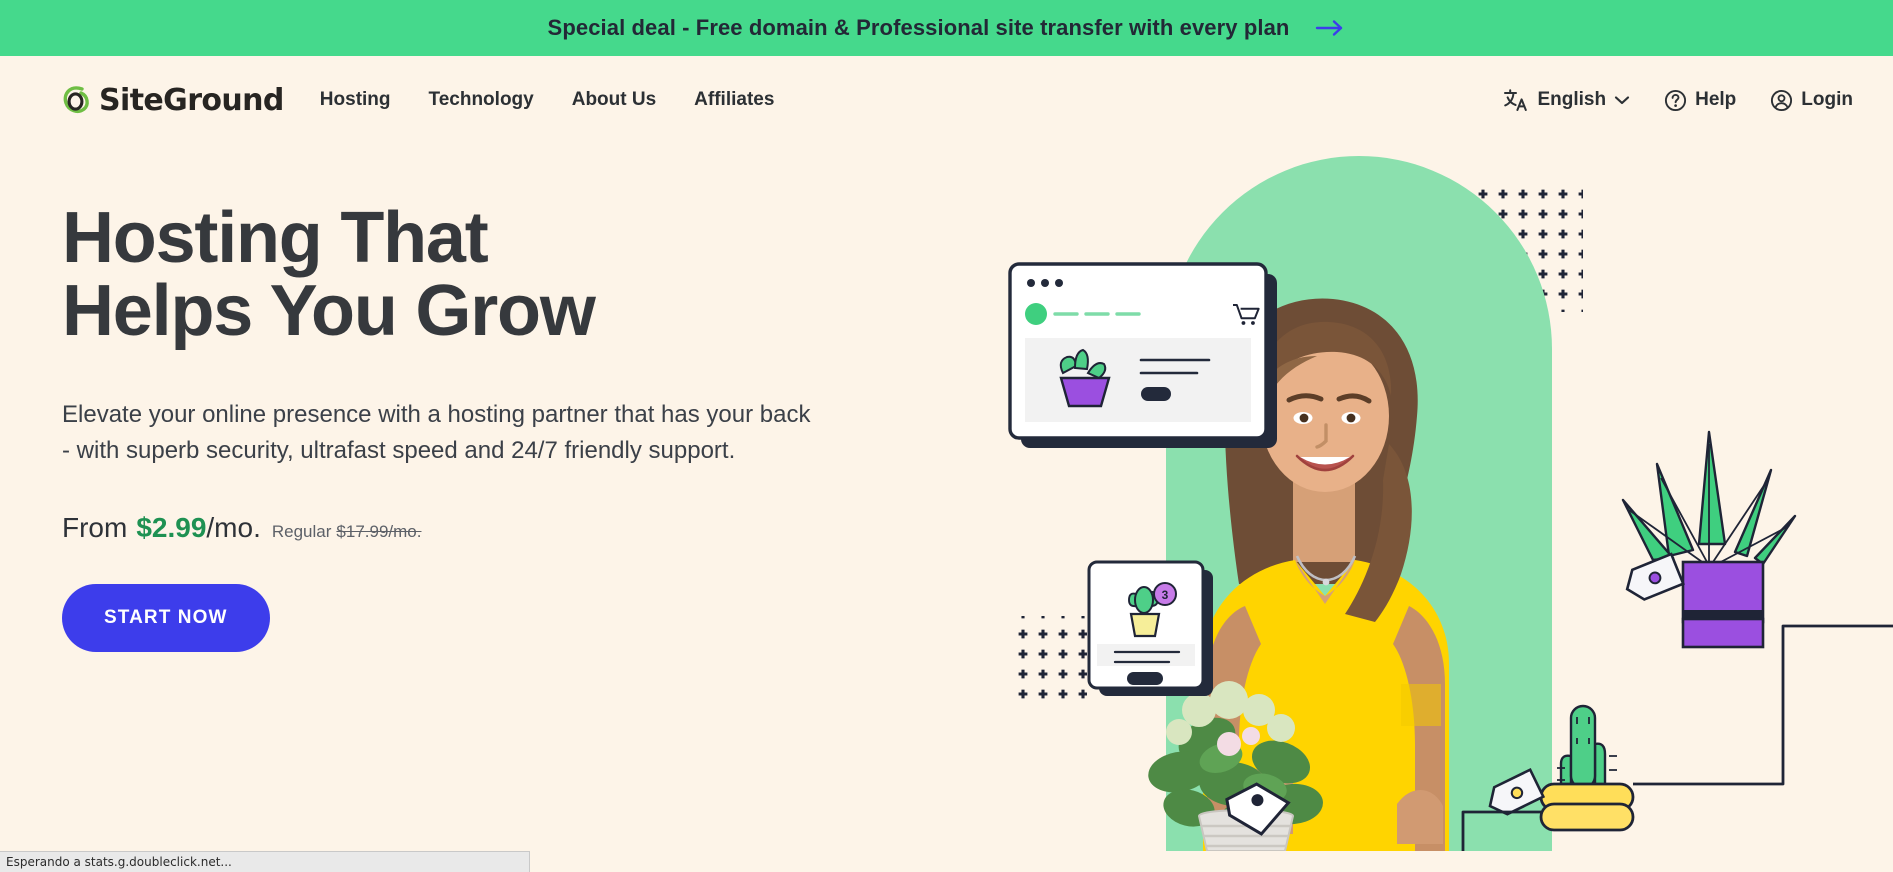 The height and width of the screenshot is (872, 1893). Describe the element at coordinates (1516, 100) in the screenshot. I see `translate-icon` at that location.